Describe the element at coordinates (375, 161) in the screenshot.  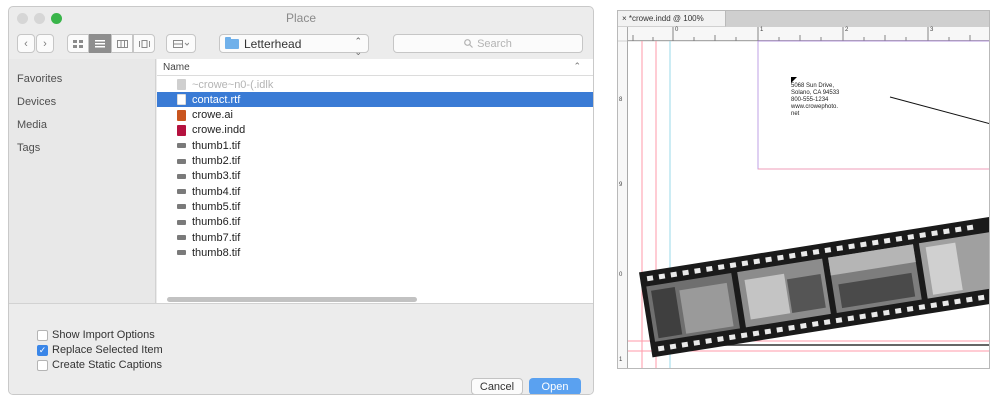
I see `file-row: thumb2.tif` at that location.